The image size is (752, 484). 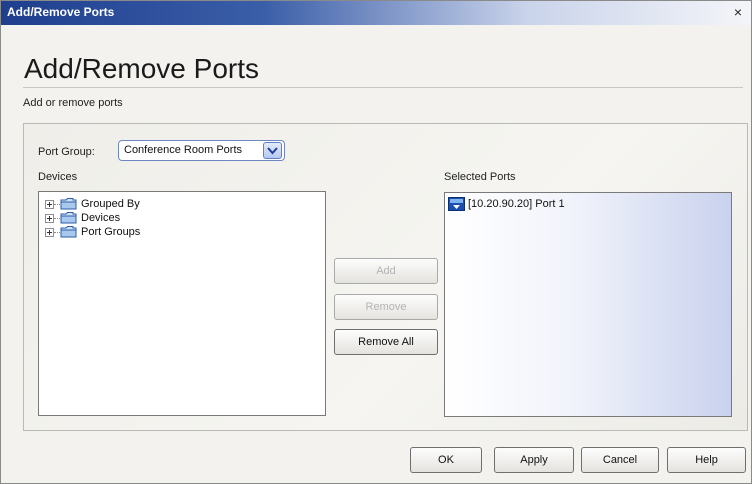 What do you see at coordinates (111, 232) in the screenshot?
I see `tree-item-label: Port Groups` at bounding box center [111, 232].